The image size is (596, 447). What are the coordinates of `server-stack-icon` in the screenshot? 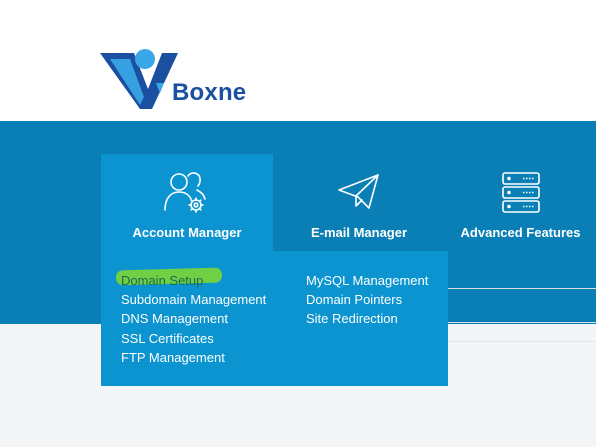 It's located at (520, 192).